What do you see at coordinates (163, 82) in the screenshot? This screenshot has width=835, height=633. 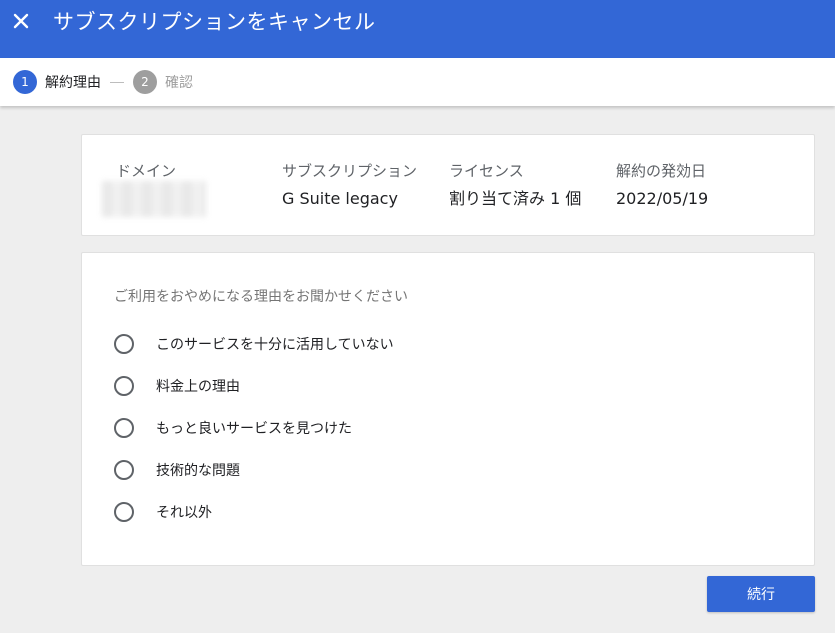 I see `step-confirm: 2 確認` at bounding box center [163, 82].